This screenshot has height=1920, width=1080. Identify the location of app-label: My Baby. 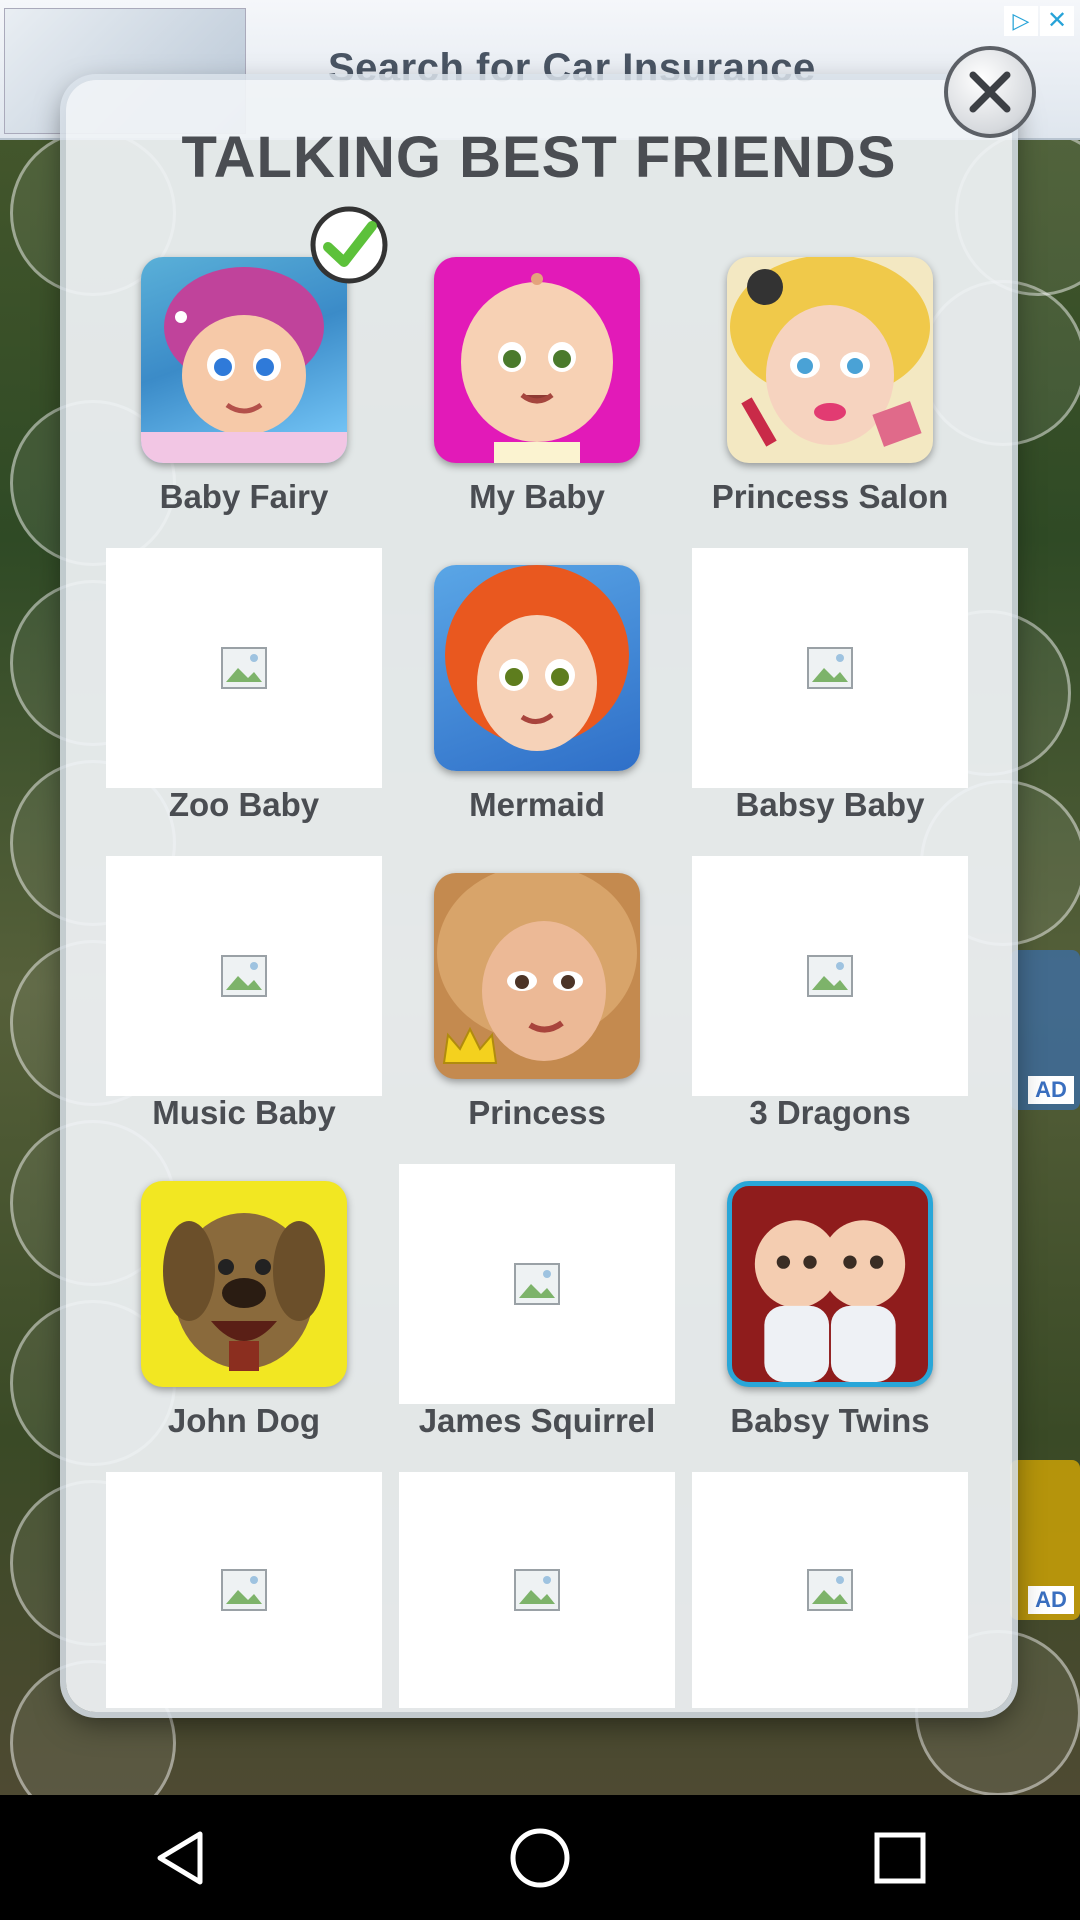
(537, 496).